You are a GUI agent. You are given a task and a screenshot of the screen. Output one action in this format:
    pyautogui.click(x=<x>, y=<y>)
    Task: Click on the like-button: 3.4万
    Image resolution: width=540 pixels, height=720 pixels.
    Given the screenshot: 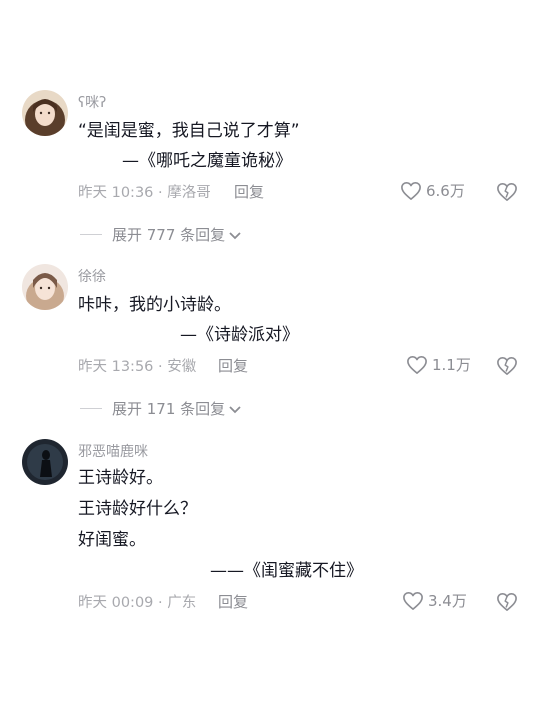 What is the action you would take?
    pyautogui.click(x=434, y=600)
    